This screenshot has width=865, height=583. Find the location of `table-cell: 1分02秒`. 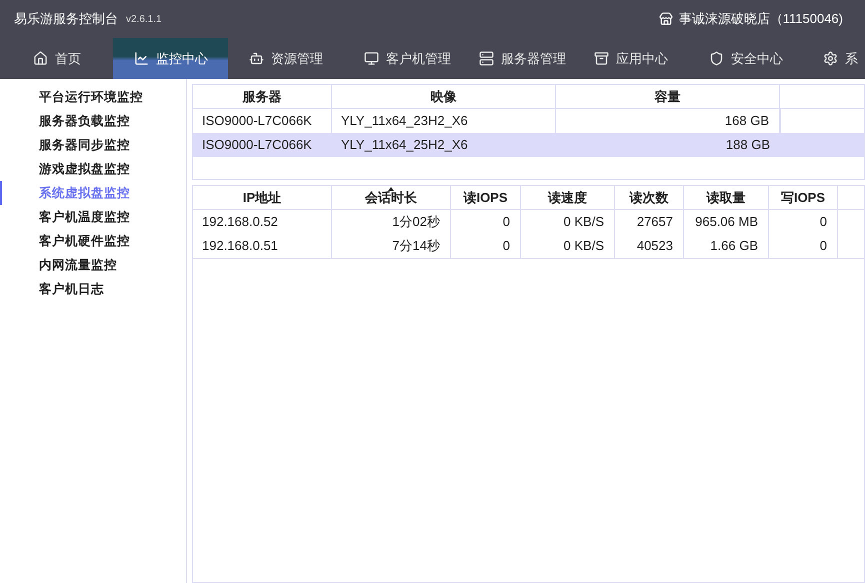

table-cell: 1分02秒 is located at coordinates (391, 222).